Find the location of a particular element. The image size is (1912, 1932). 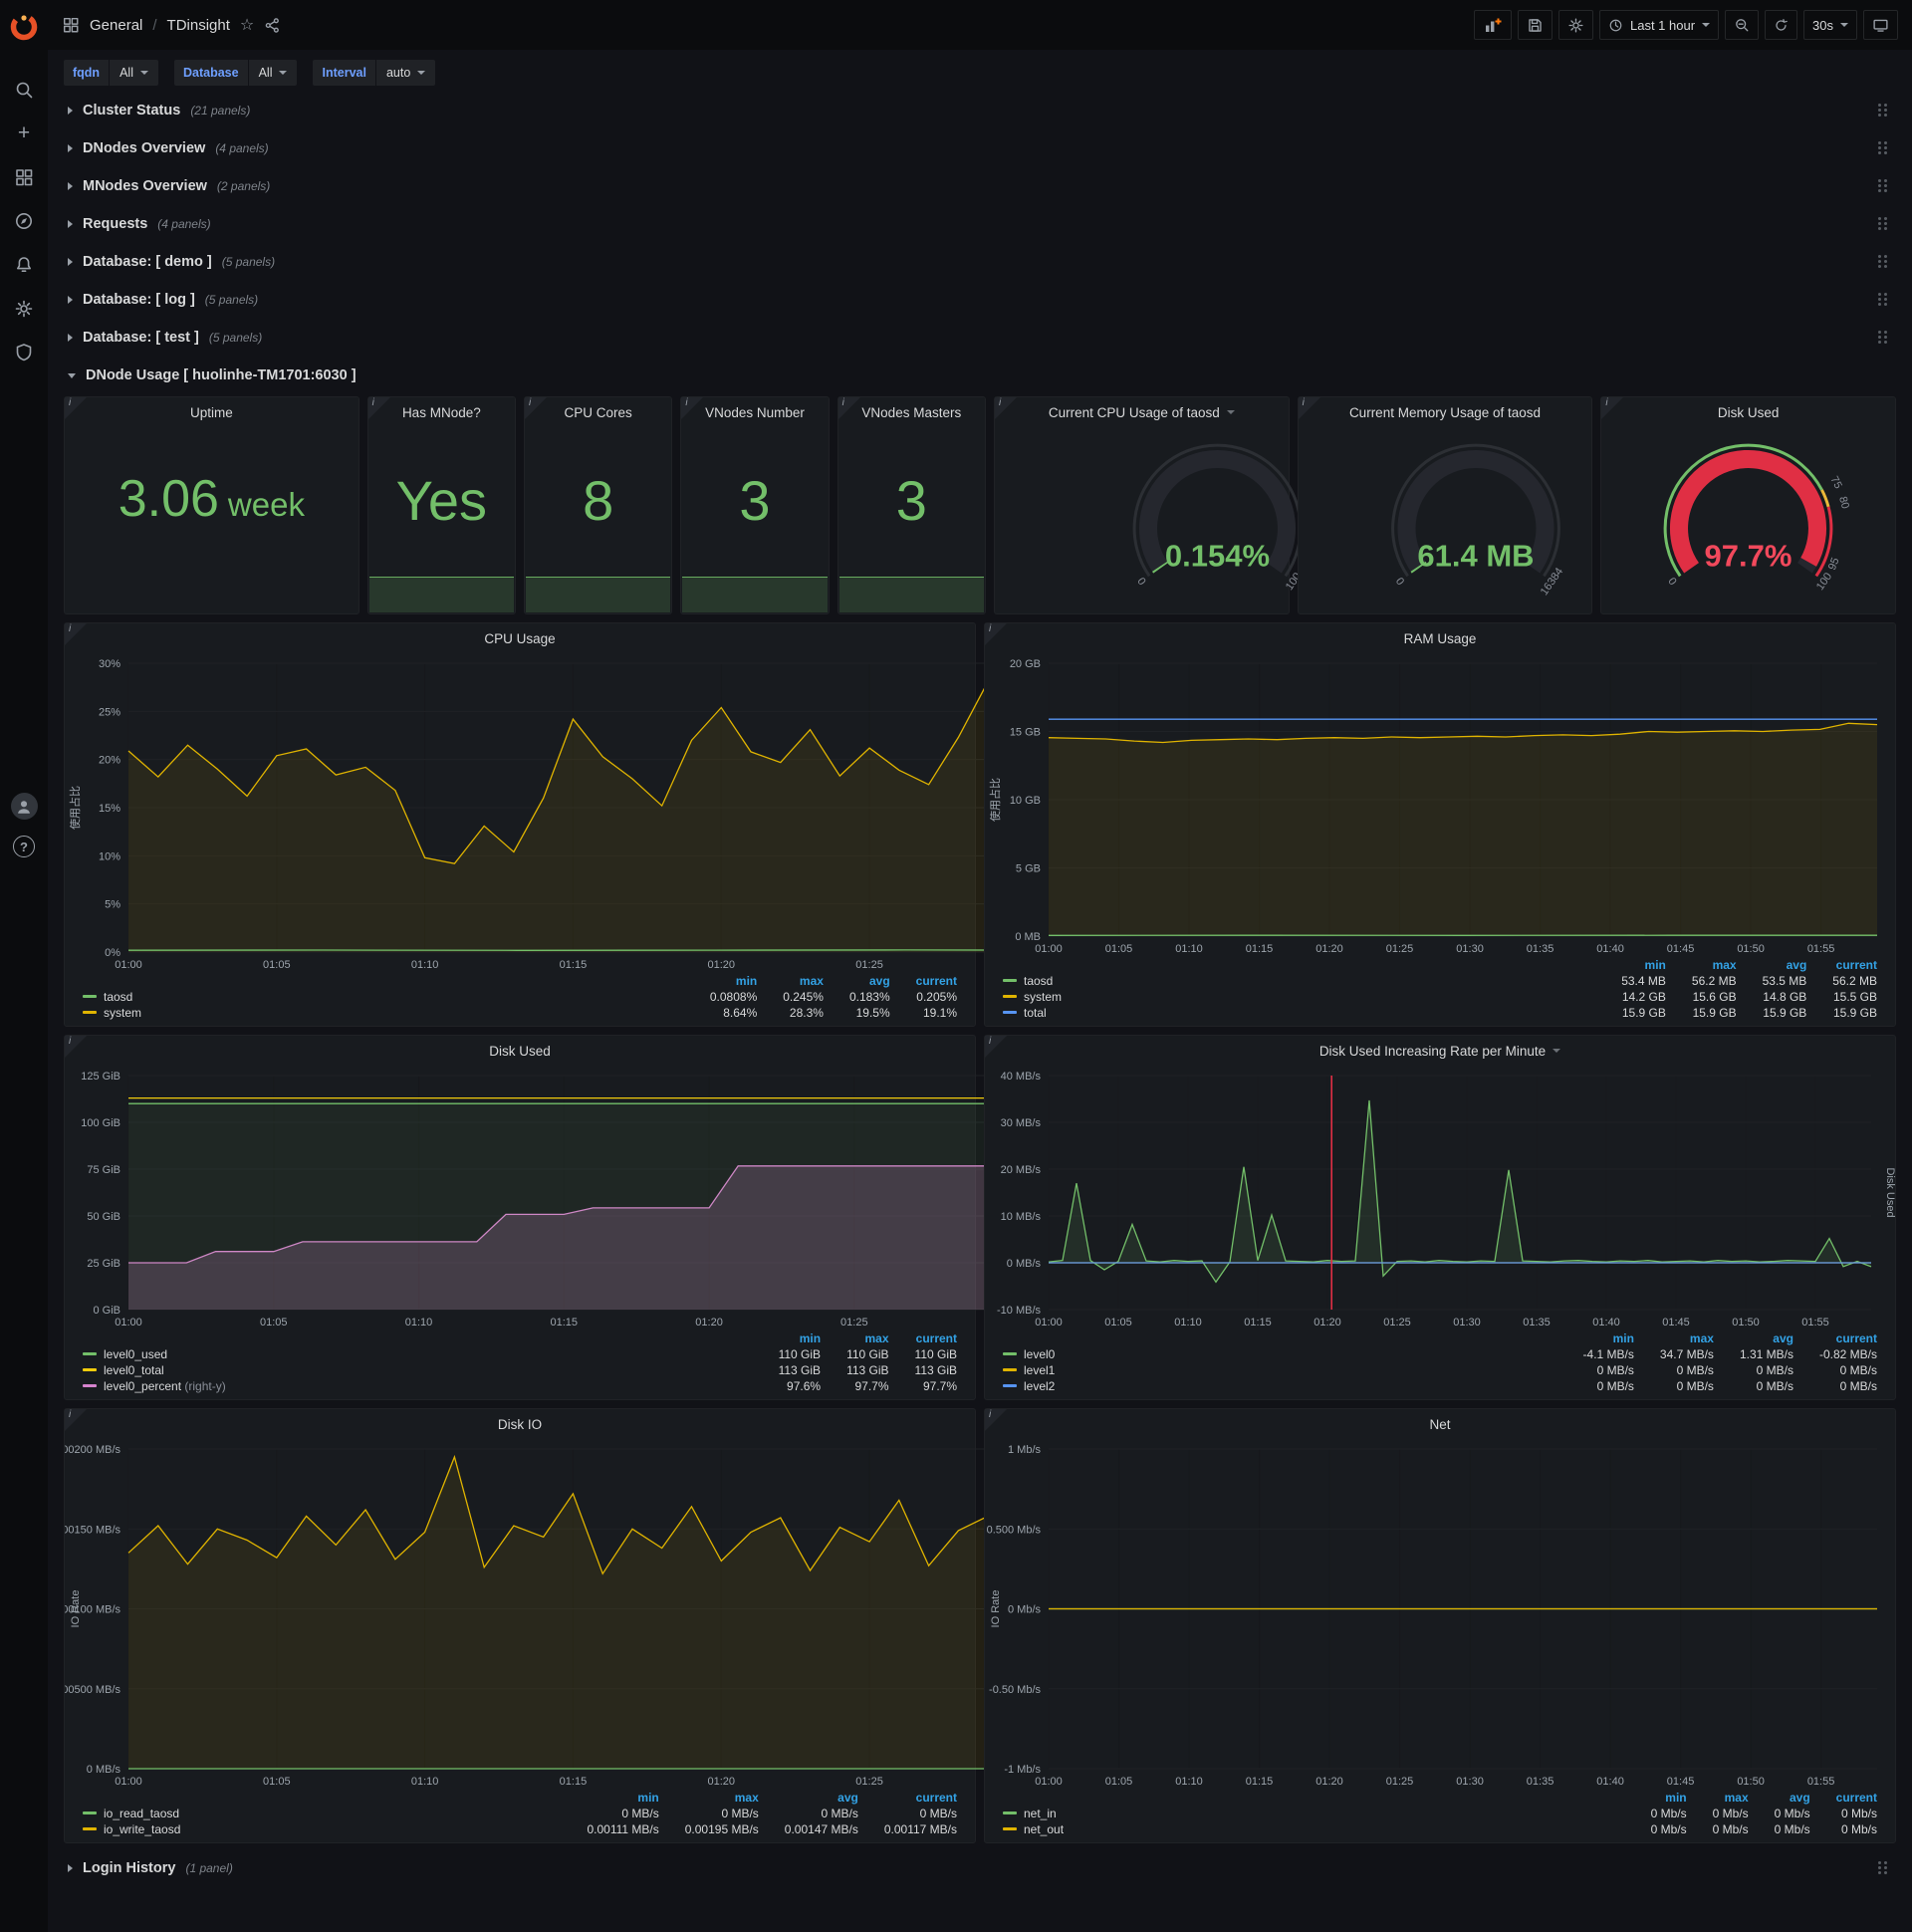

dashboard-row: Database: [ log ] (5 panels) is located at coordinates (980, 300).